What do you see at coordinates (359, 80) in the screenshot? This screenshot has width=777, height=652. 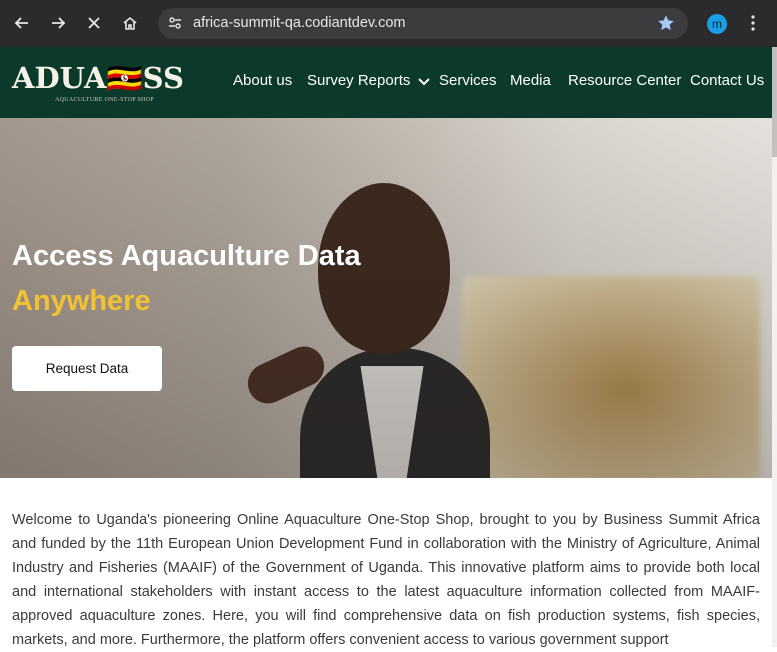 I see `nav-survey-reports-label: Survey Reports` at bounding box center [359, 80].